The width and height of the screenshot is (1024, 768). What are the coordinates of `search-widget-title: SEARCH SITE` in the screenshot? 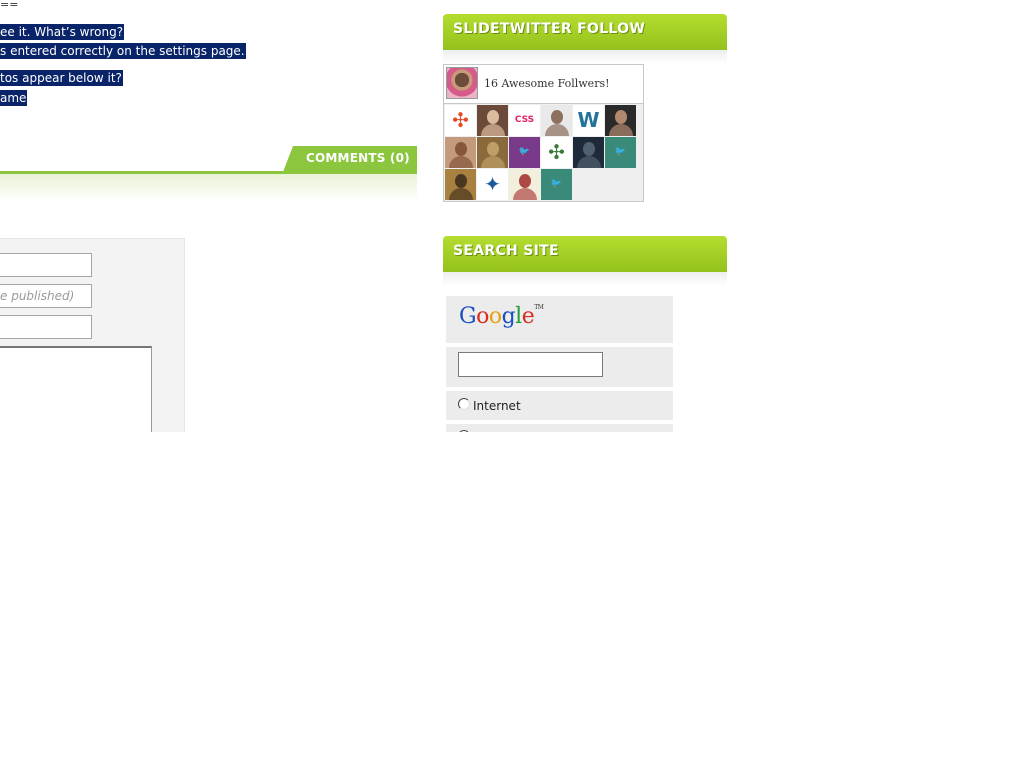 It's located at (506, 251).